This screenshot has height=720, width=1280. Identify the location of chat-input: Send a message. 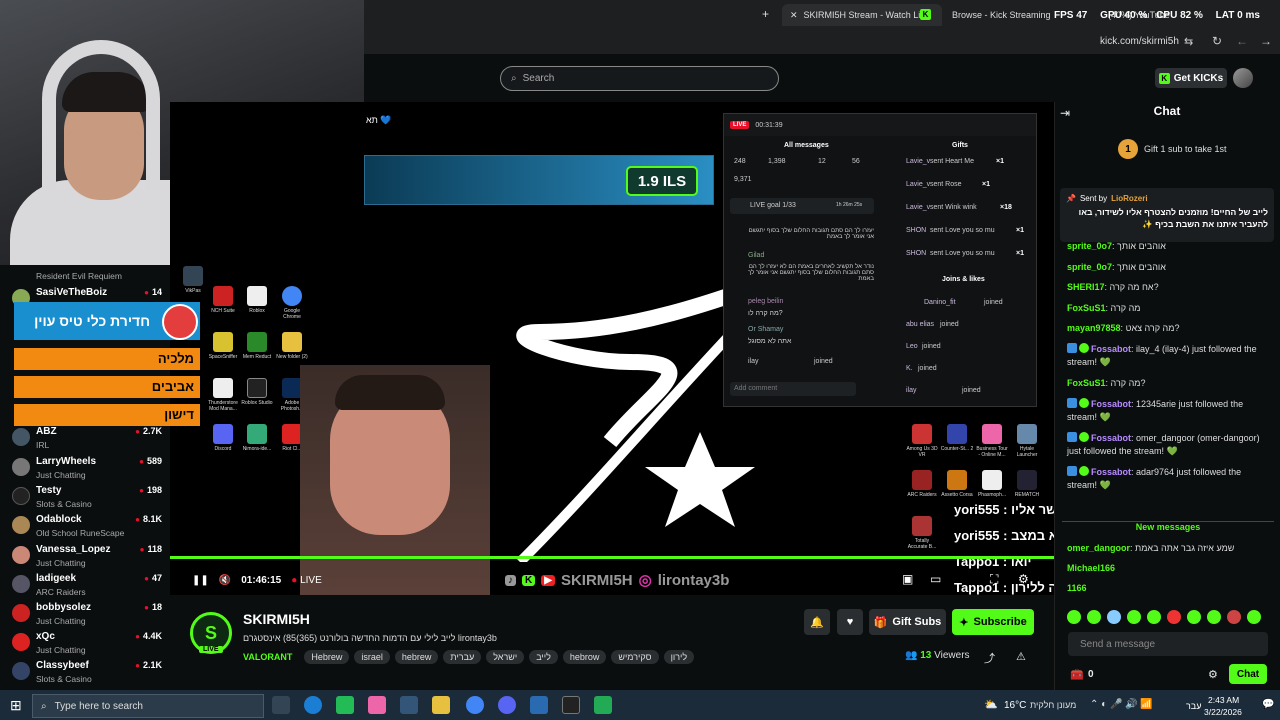
(1168, 644).